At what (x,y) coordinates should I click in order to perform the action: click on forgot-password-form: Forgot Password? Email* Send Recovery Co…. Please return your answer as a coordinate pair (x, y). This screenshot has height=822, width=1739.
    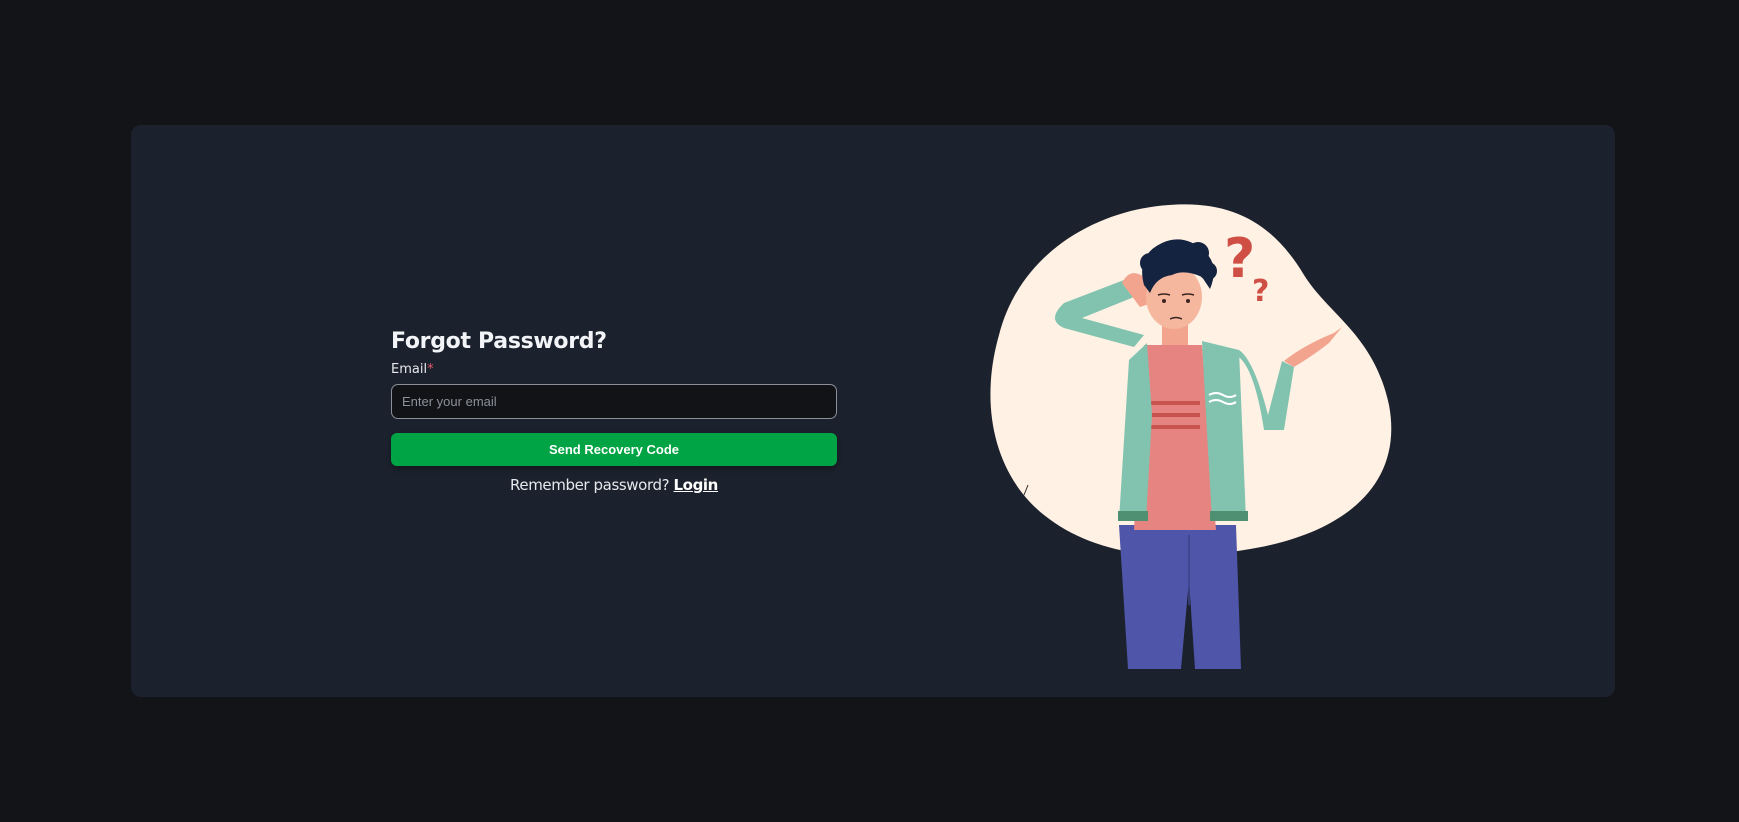
    Looking at the image, I should click on (614, 410).